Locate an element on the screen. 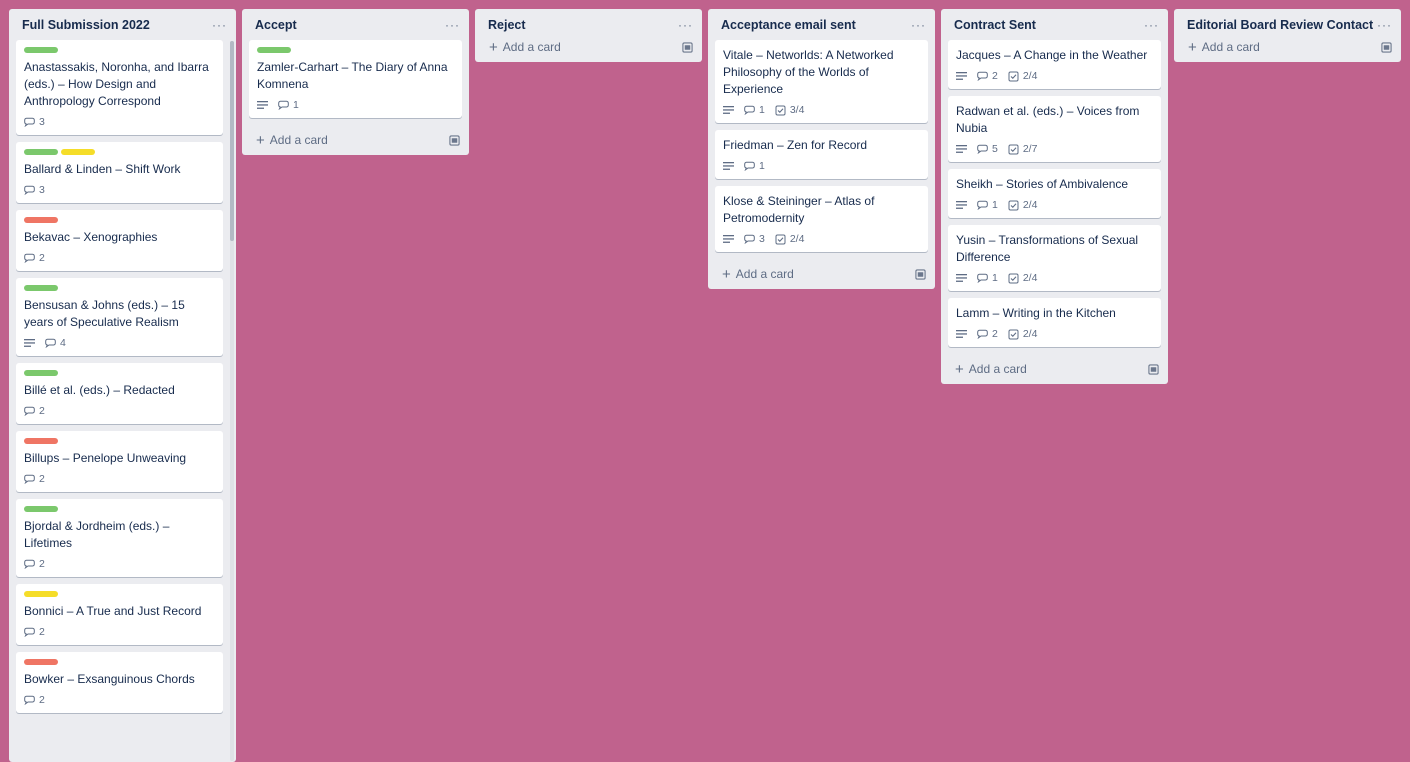 The image size is (1410, 762). comment-count: 5 is located at coordinates (995, 149).